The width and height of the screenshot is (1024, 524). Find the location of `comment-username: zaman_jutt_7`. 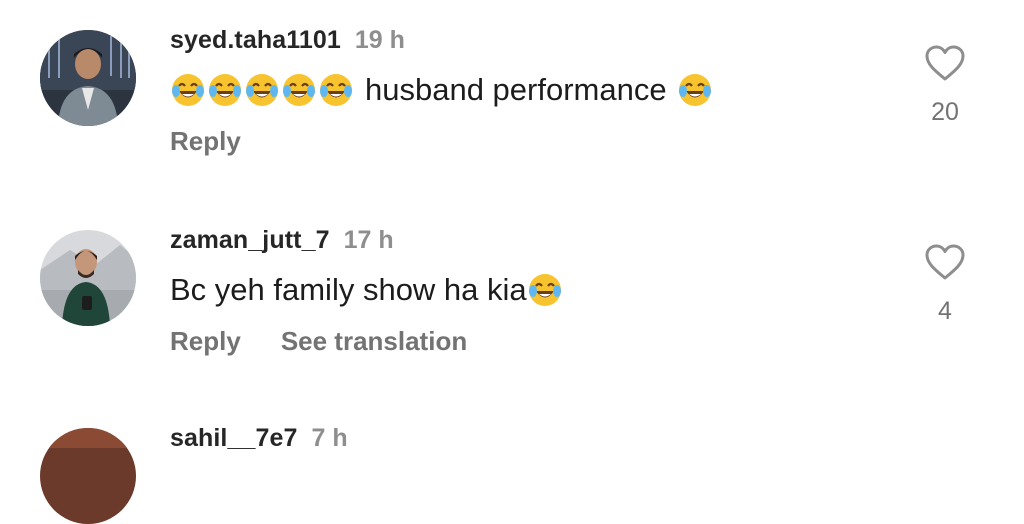

comment-username: zaman_jutt_7 is located at coordinates (250, 240).